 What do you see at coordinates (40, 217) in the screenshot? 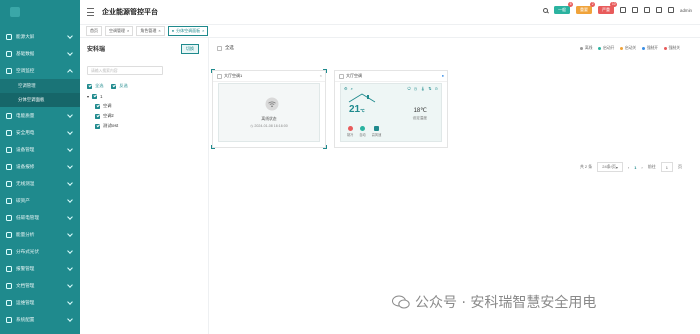
I see `sidebar-item-low-carbon: 低碳电管理` at bounding box center [40, 217].